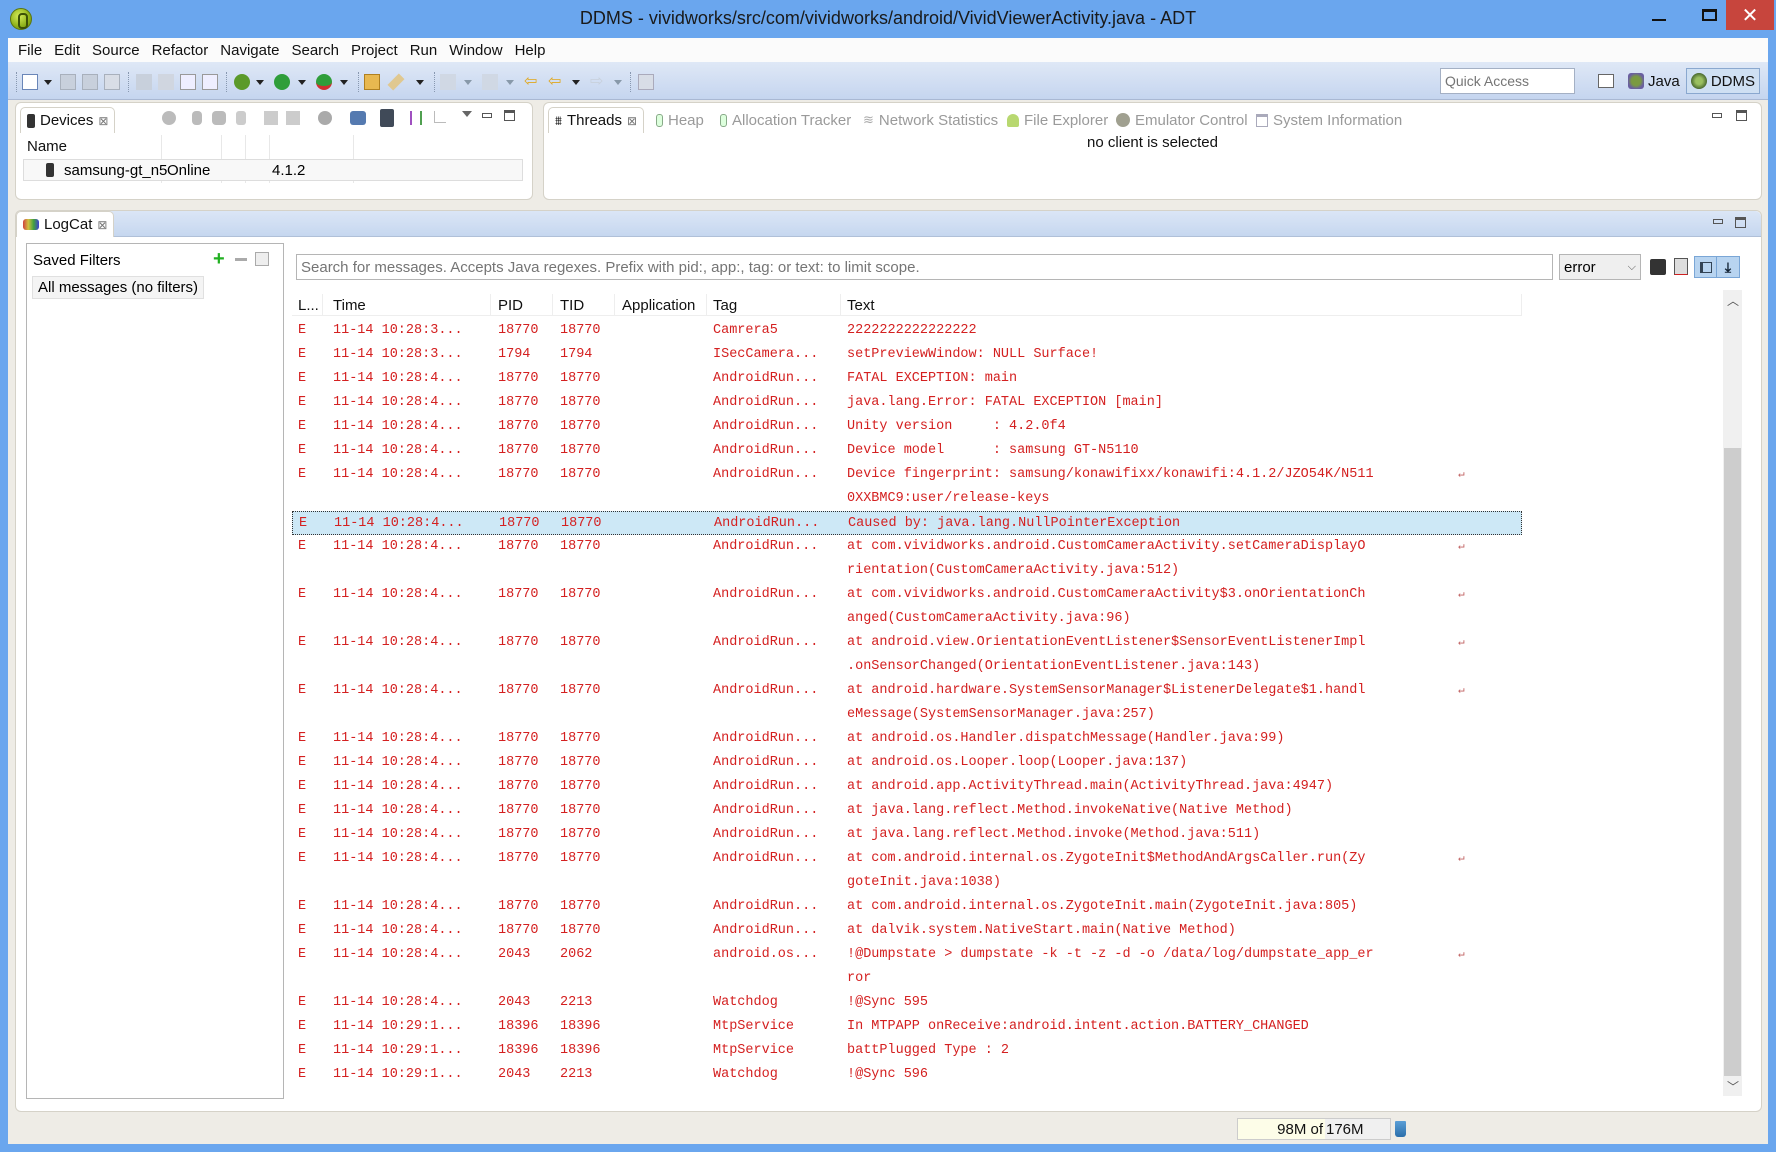 The image size is (1776, 1152). Describe the element at coordinates (242, 82) in the screenshot. I see `debug-icon` at that location.